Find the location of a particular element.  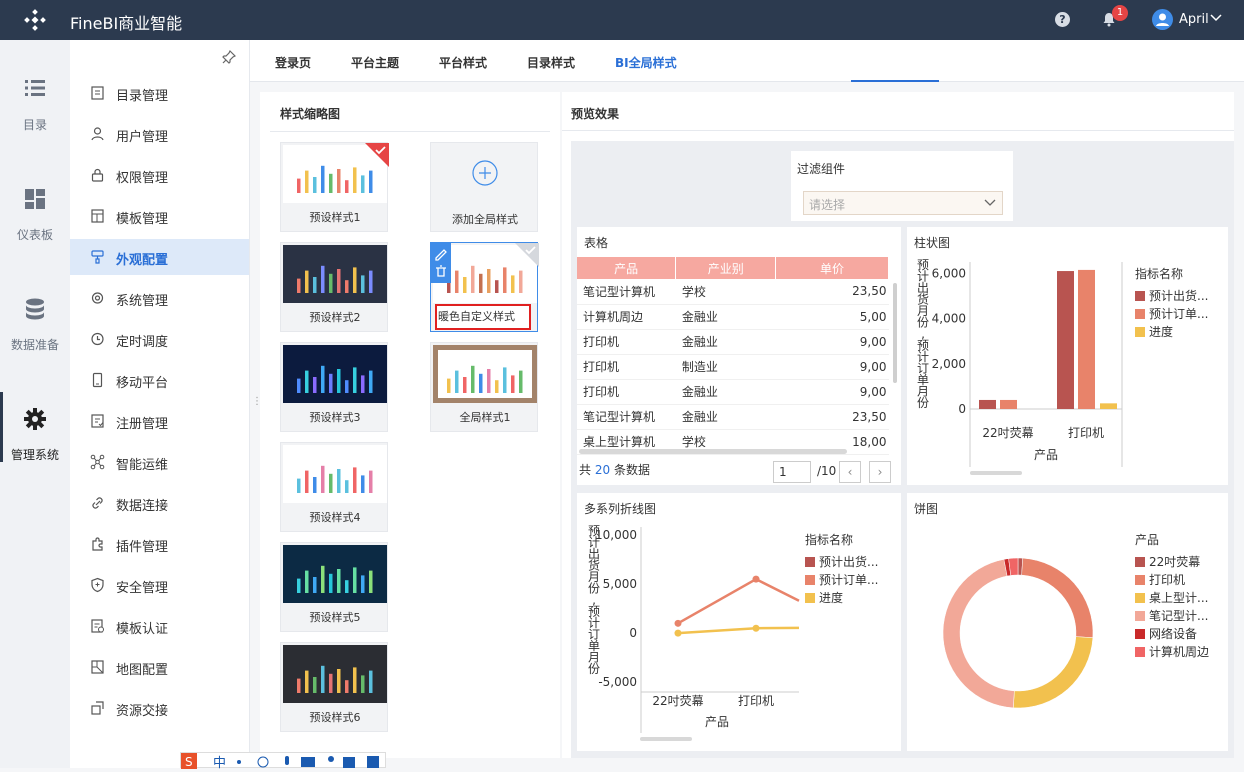

sidebar-item-shield: 安全管理 is located at coordinates (159, 585).